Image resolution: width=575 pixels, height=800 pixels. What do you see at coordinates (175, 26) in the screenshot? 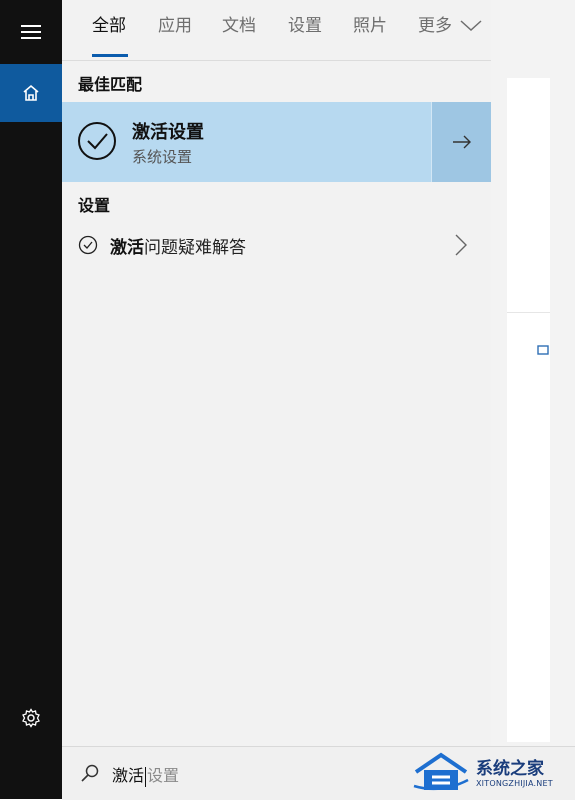
I see `tab-apps: 应用` at bounding box center [175, 26].